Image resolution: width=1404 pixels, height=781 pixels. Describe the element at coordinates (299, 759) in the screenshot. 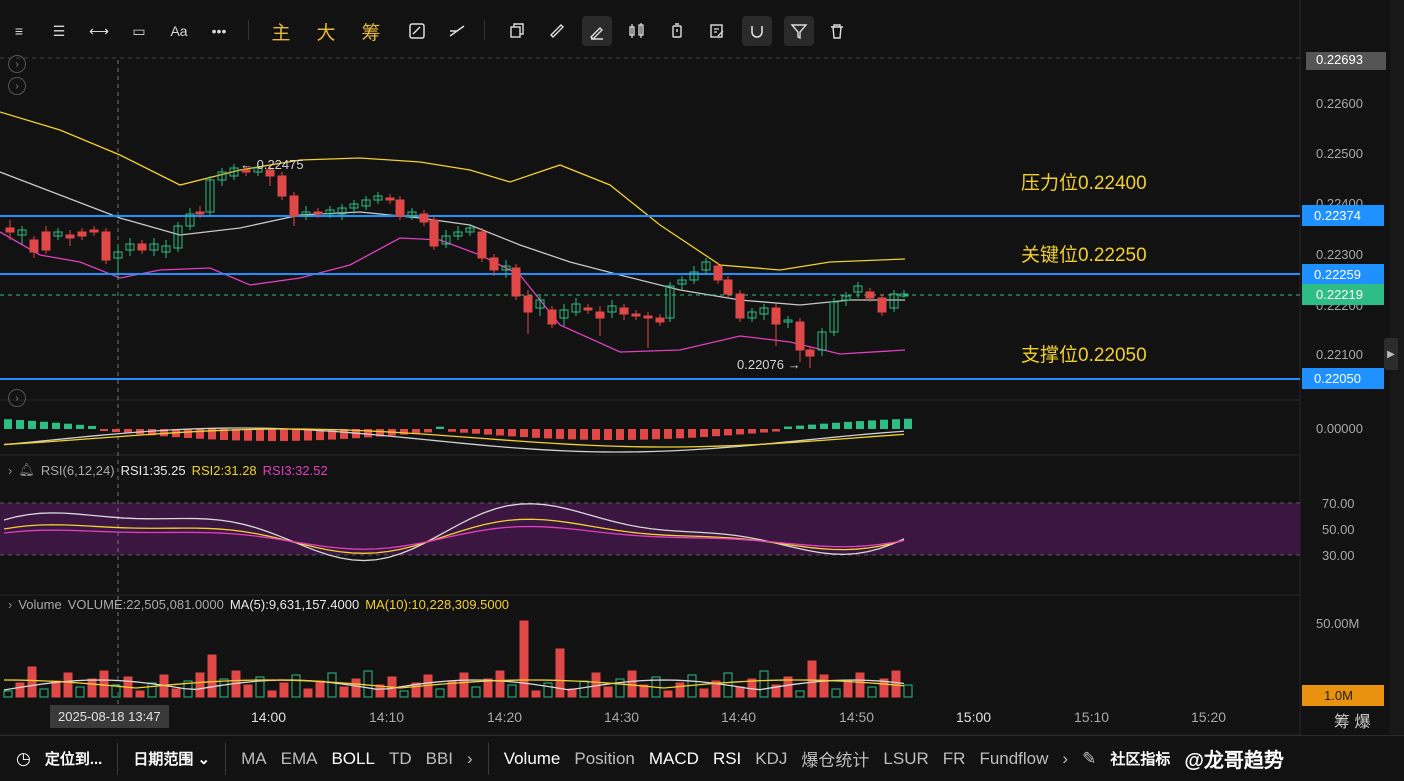

I see `indicator-ema: EMA` at that location.